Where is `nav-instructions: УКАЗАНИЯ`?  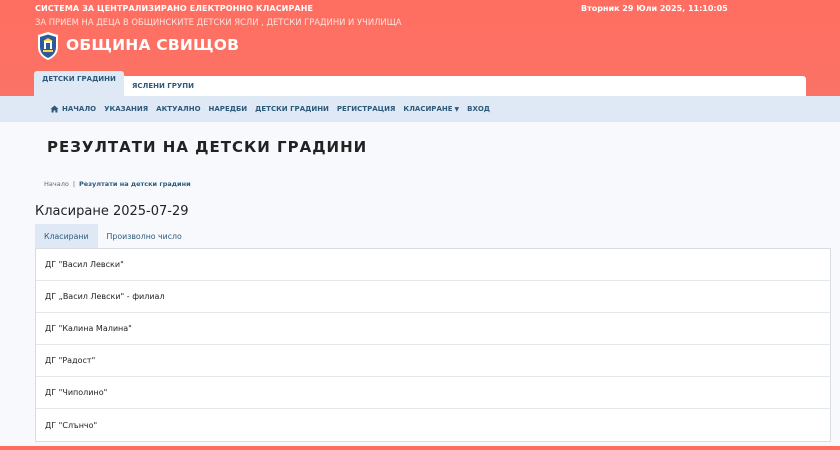 nav-instructions: УКАЗАНИЯ is located at coordinates (126, 109).